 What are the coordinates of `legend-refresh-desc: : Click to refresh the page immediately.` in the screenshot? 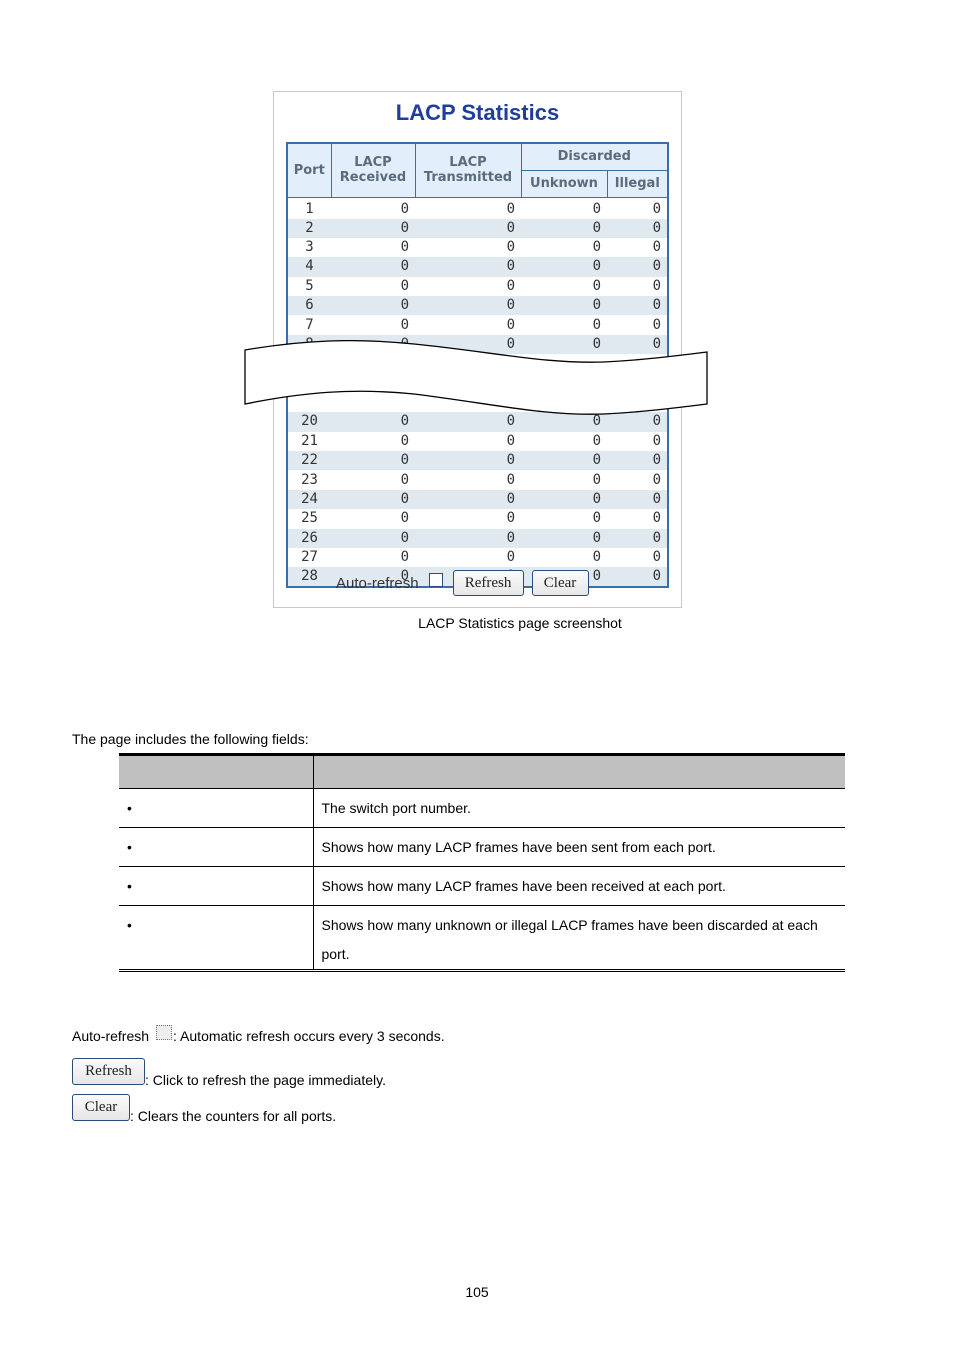 It's located at (265, 1079).